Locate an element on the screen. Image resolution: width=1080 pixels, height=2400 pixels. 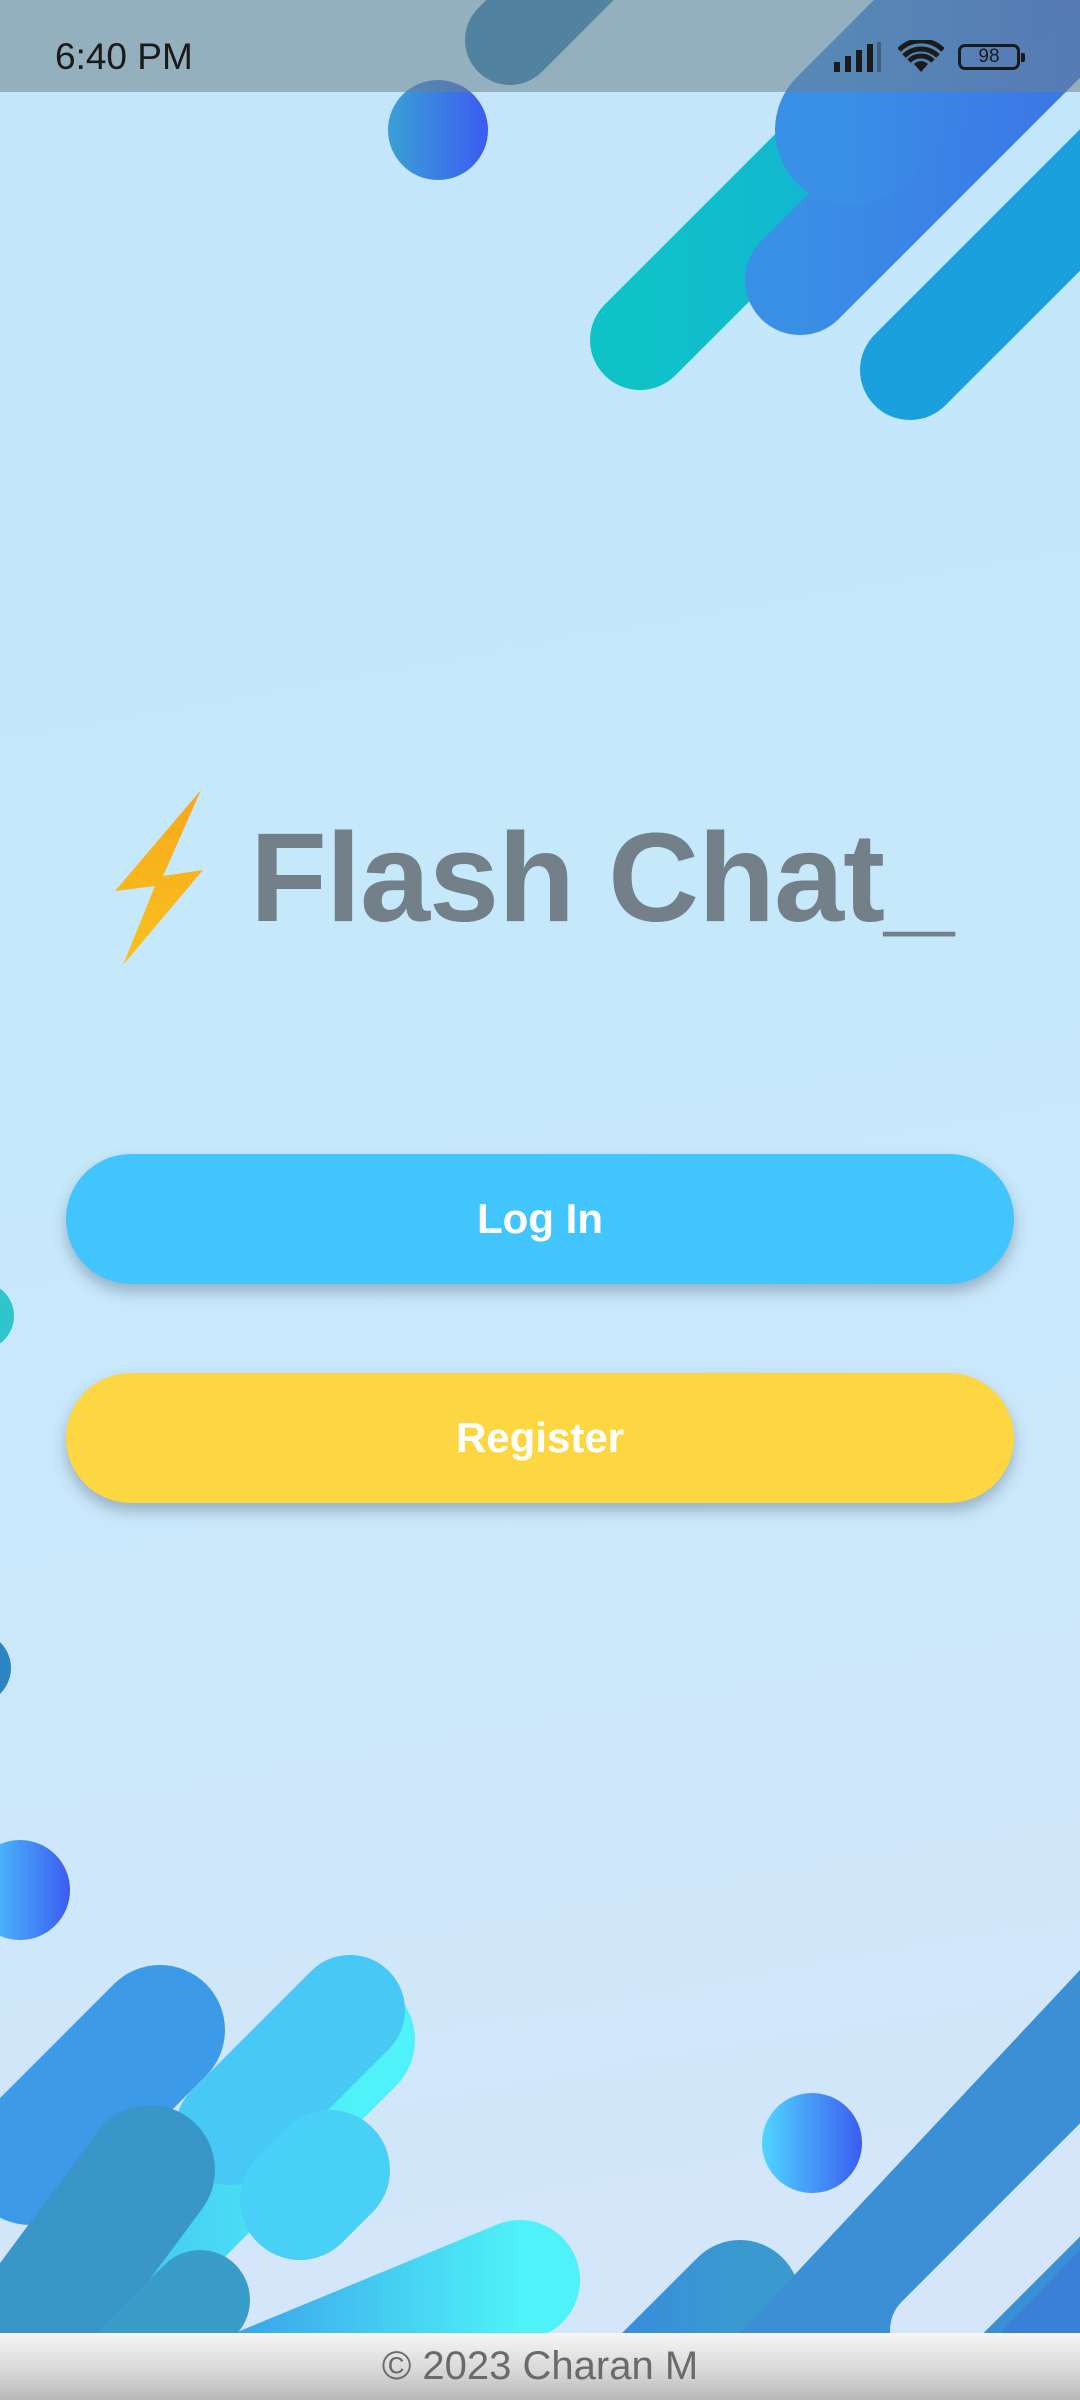
login-button-label: Log In is located at coordinates (540, 1218).